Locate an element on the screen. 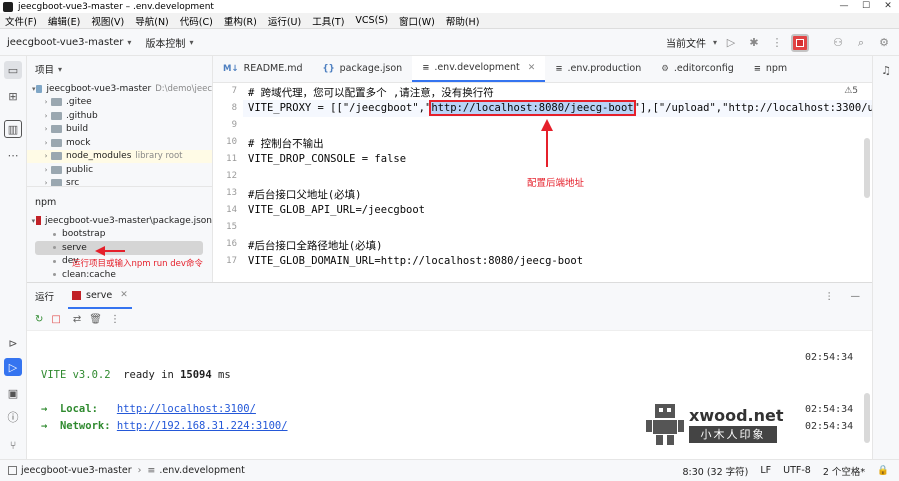 This screenshot has height=481, width=899. breadcrumb-file: .env.development is located at coordinates (201, 470).